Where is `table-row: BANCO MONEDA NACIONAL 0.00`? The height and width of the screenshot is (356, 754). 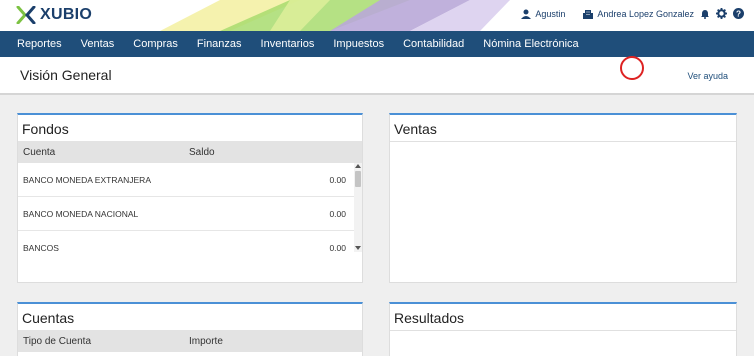
table-row: BANCO MONEDA NACIONAL 0.00 is located at coordinates (190, 214).